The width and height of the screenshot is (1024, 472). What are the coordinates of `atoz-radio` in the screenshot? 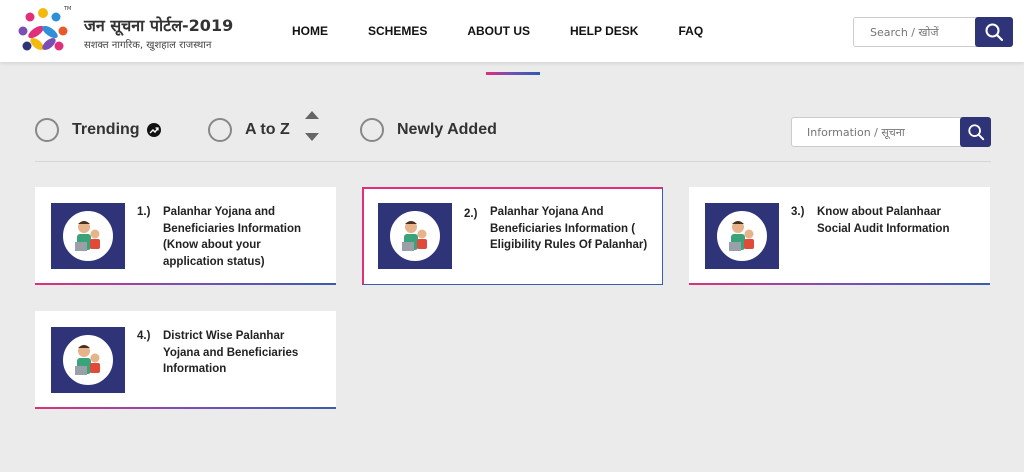 It's located at (220, 130).